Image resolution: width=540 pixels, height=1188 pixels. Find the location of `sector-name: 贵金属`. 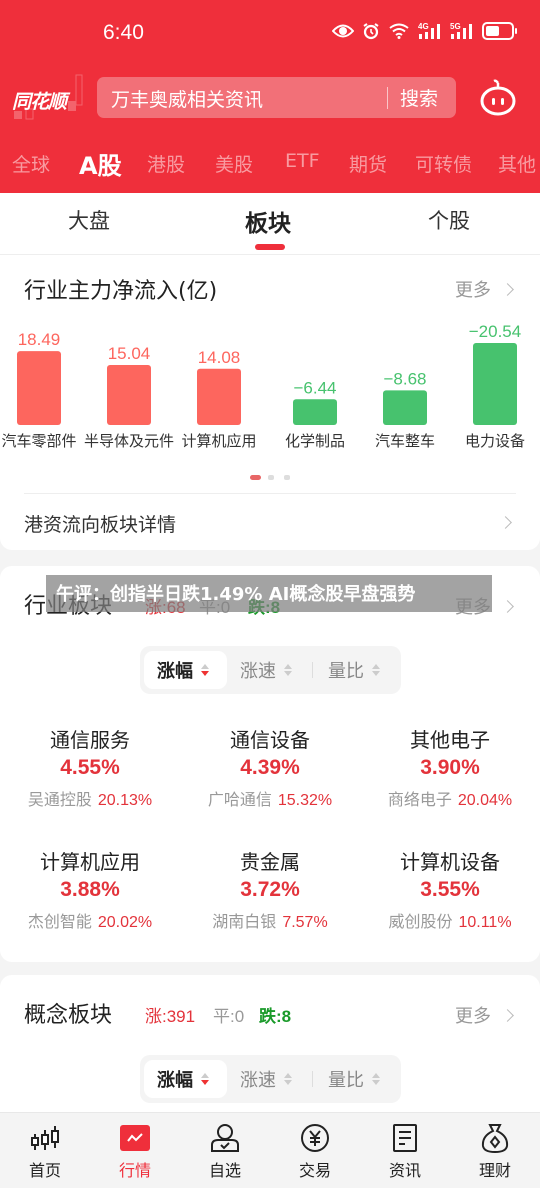

sector-name: 贵金属 is located at coordinates (270, 862).